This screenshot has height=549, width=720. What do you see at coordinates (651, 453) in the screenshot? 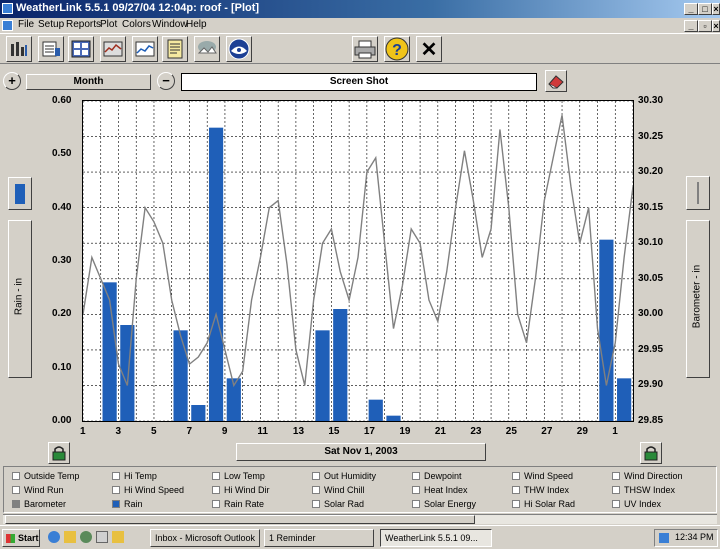
I see `right-lock-icon` at bounding box center [651, 453].